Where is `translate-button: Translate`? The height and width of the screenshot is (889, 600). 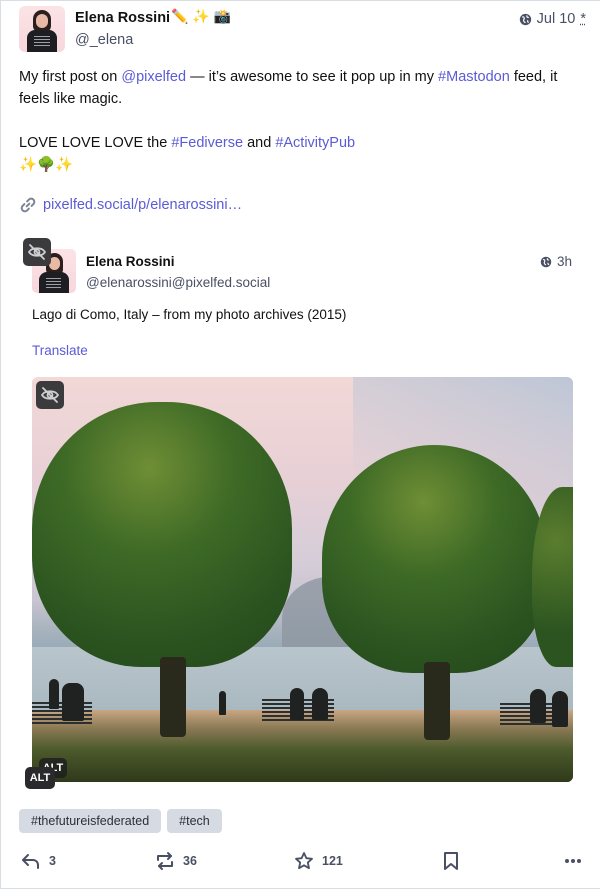
translate-button: Translate is located at coordinates (60, 350).